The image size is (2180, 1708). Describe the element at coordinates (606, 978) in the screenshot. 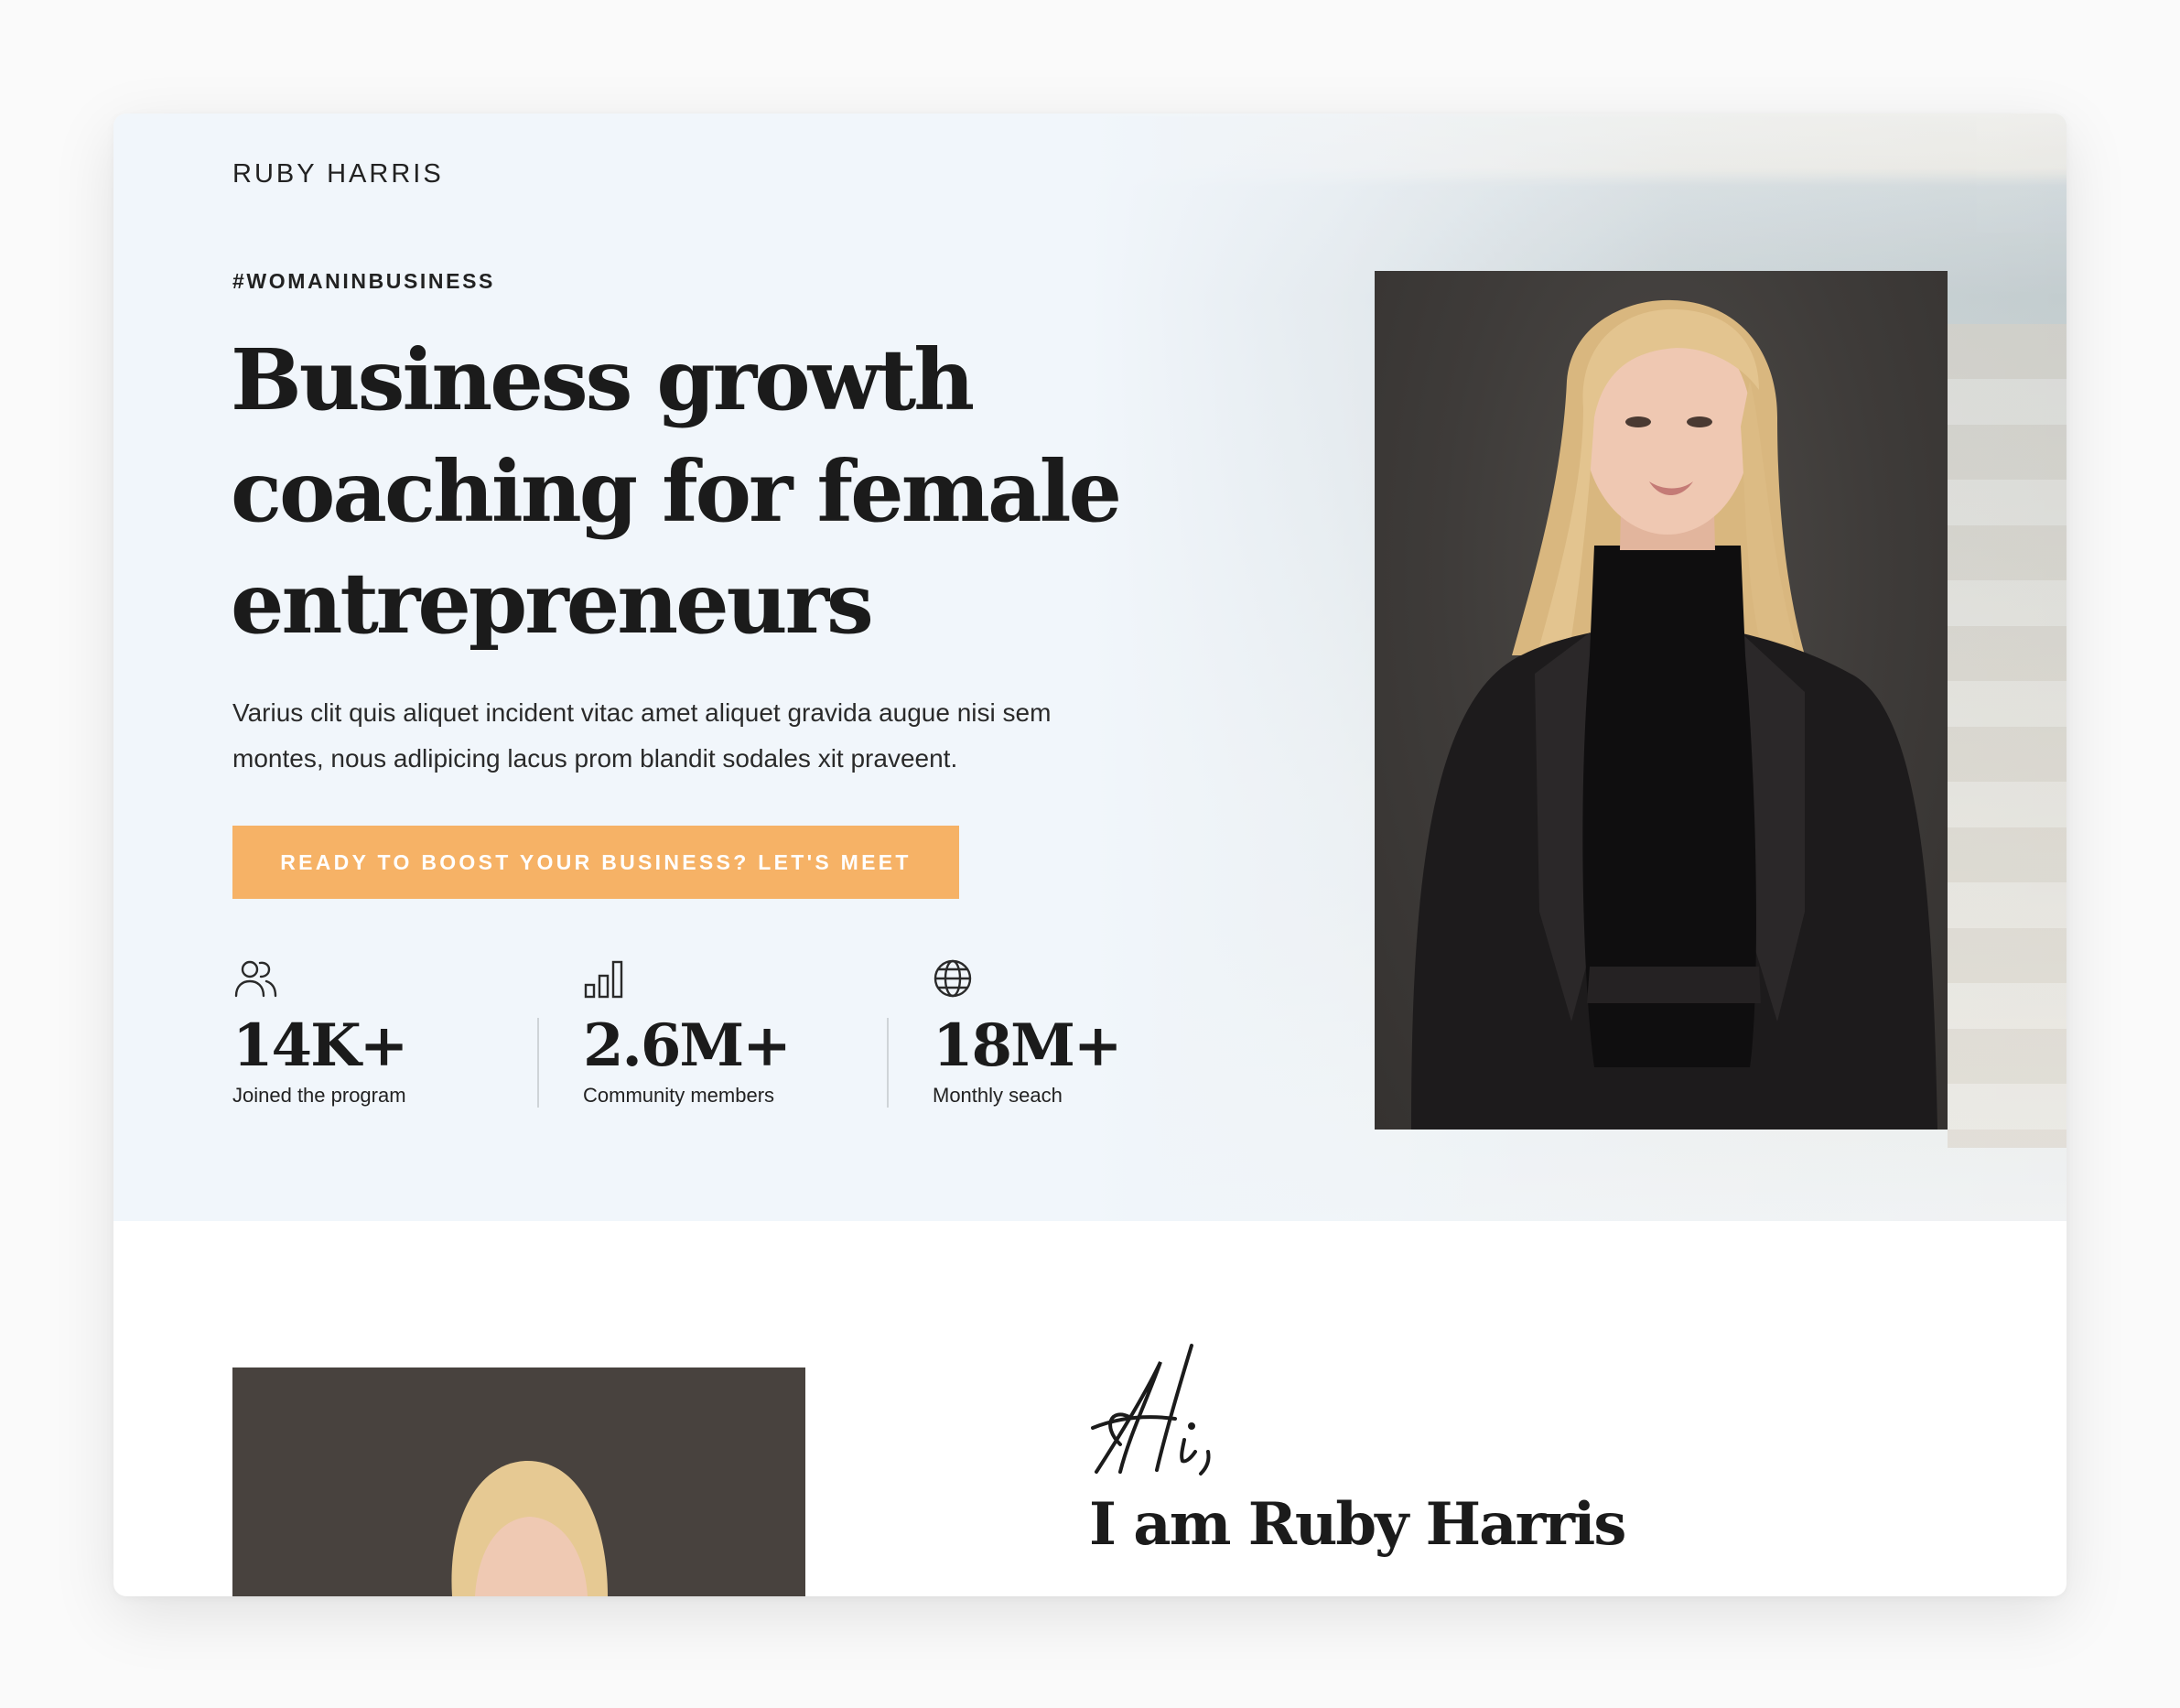

I see `bar-chart-icon` at that location.